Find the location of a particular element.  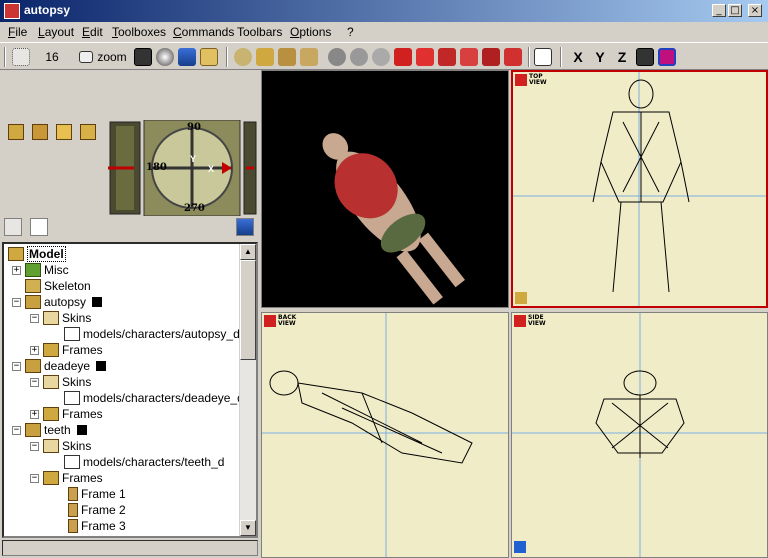

color-swatch is located at coordinates (101, 366).